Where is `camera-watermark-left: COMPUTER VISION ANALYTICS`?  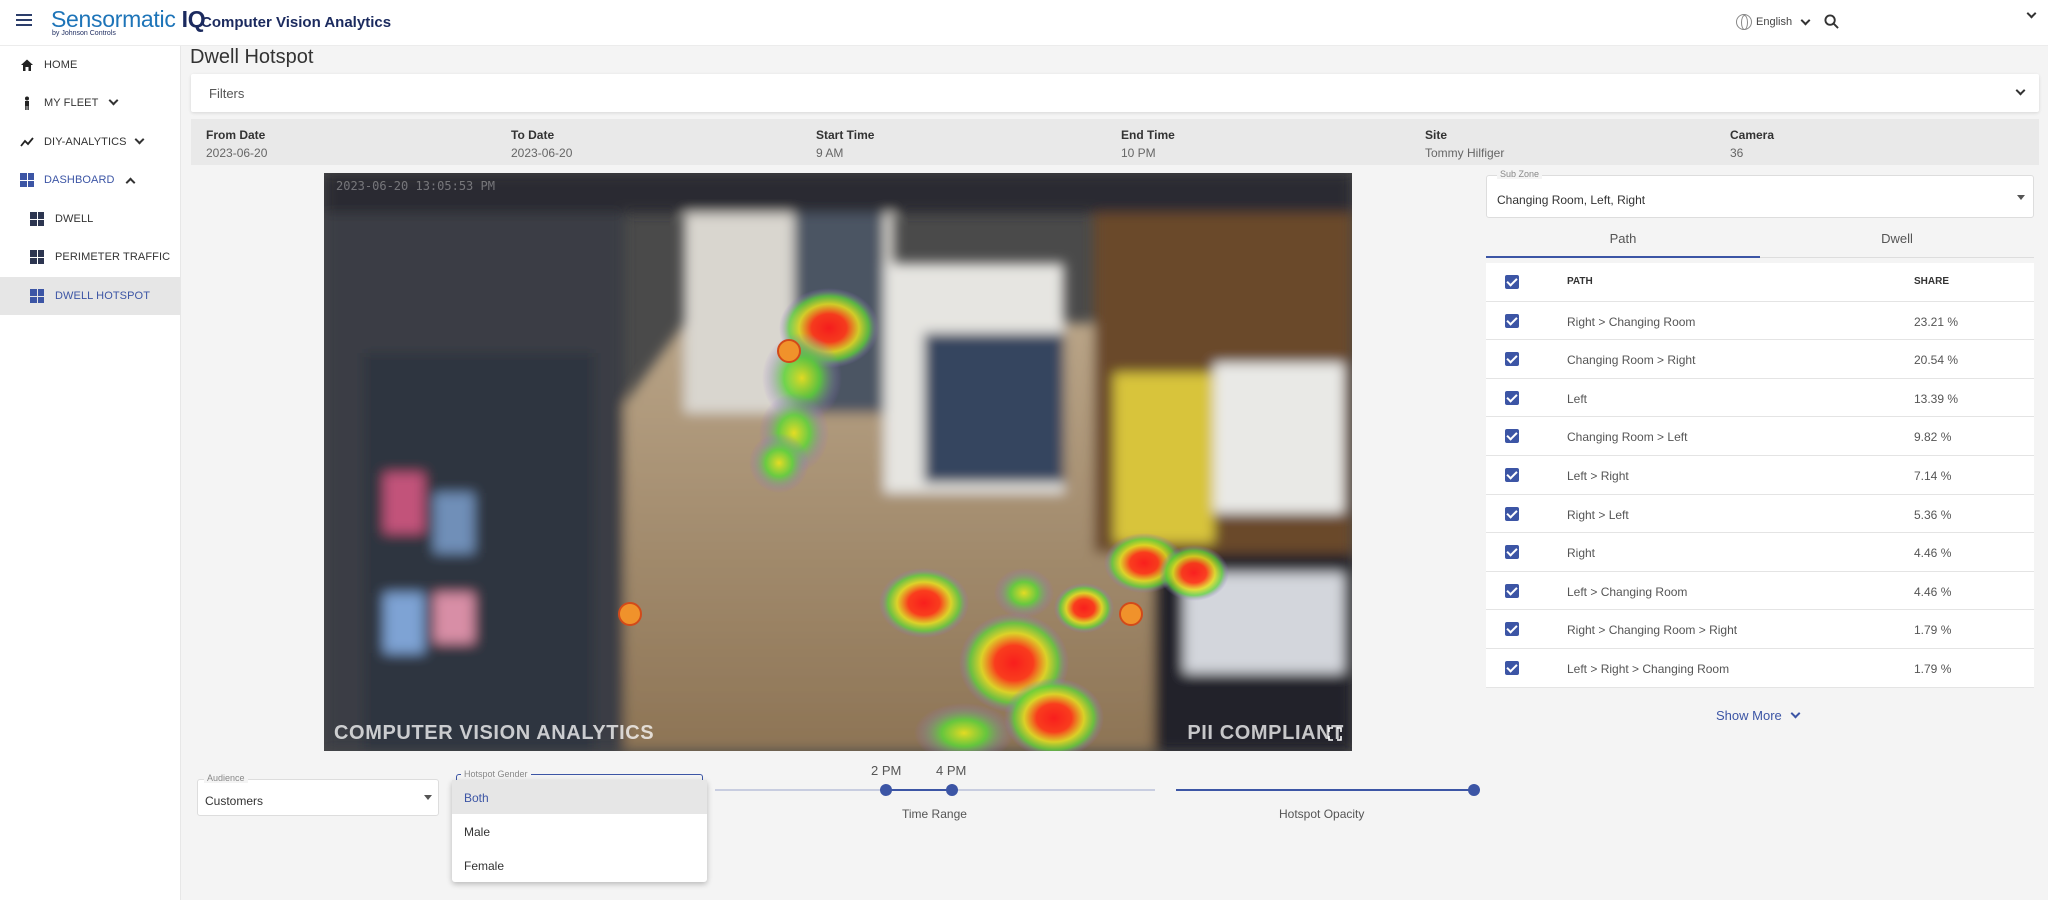
camera-watermark-left: COMPUTER VISION ANALYTICS is located at coordinates (494, 733).